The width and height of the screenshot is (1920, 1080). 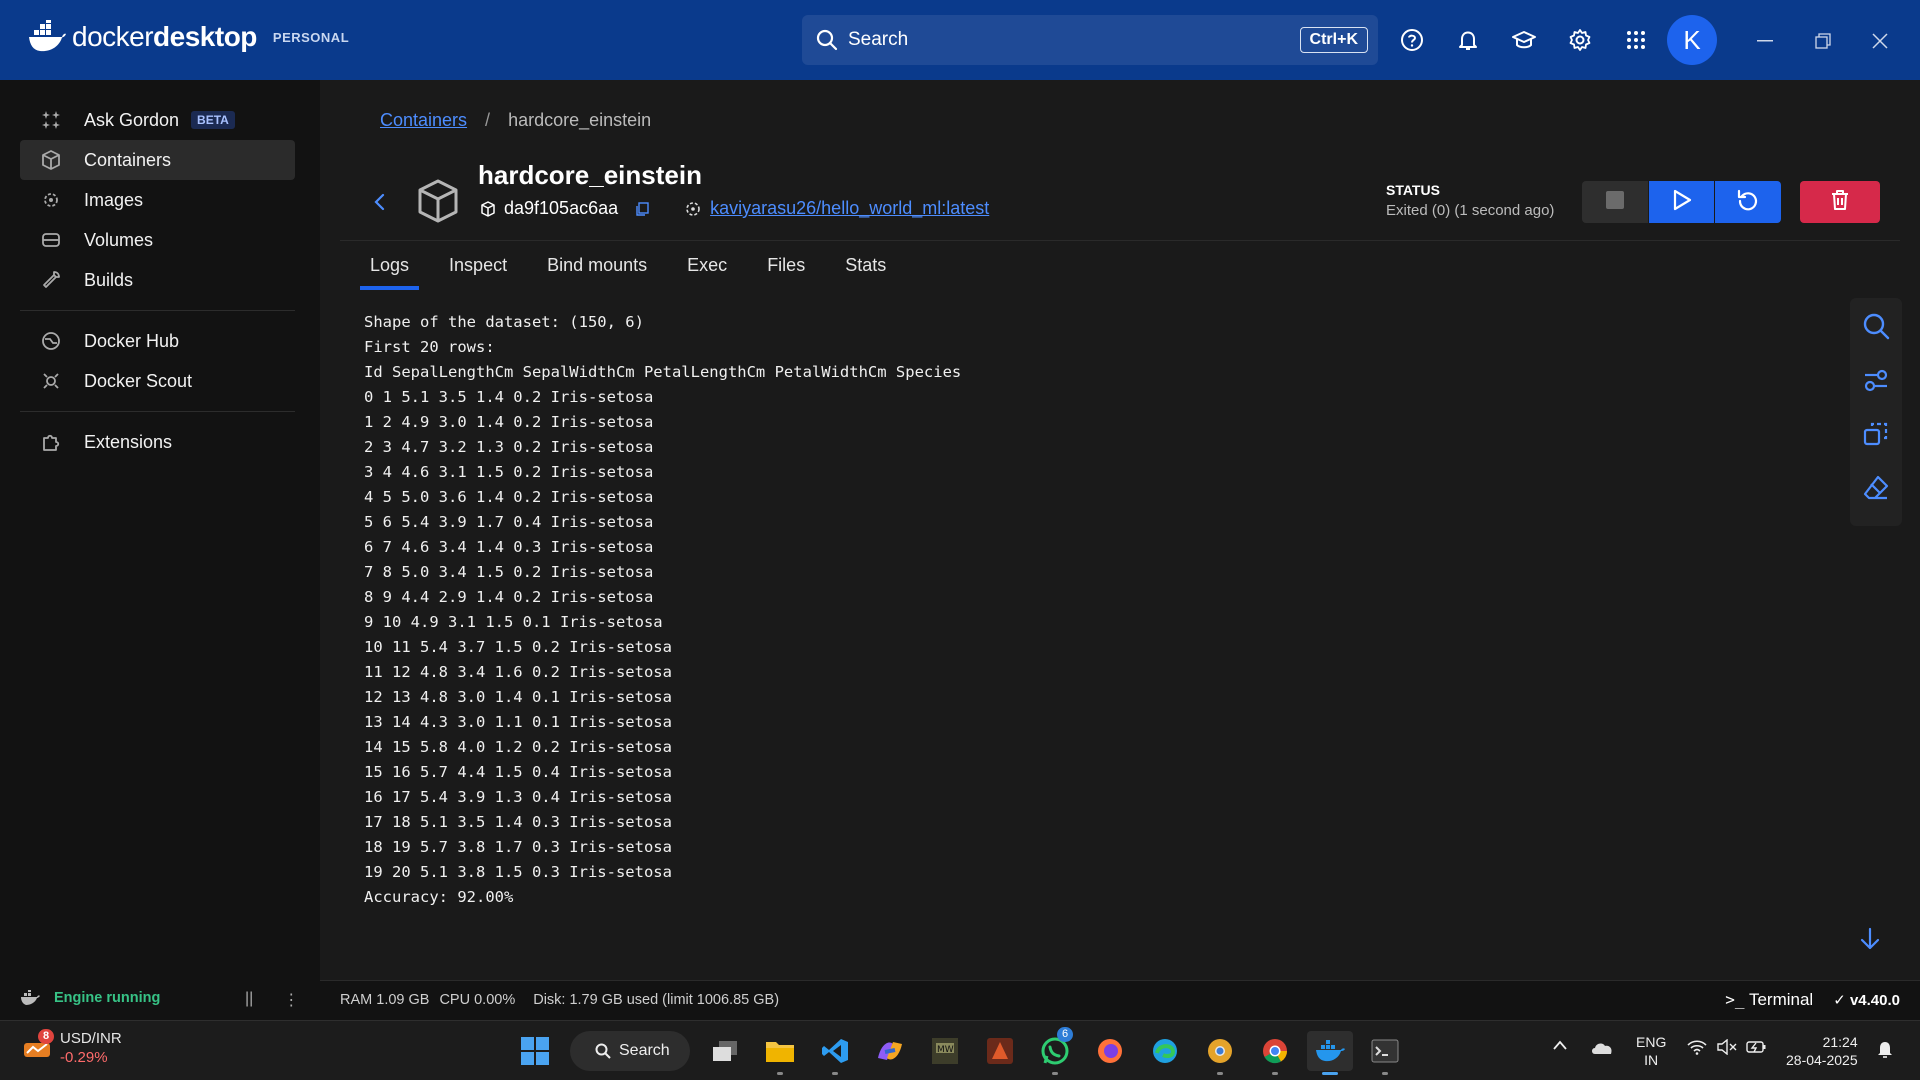 I want to click on sidebar-item-ask-gordon: Ask Gordon BETA, so click(x=157, y=120).